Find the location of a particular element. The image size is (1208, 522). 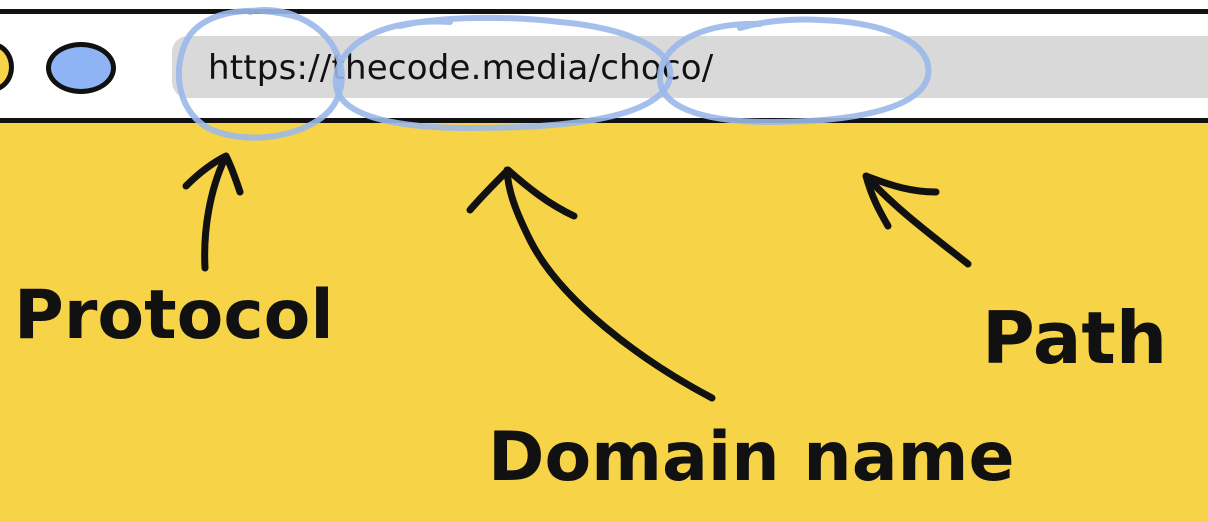

url-domain: /thecode.media is located at coordinates (454, 68).